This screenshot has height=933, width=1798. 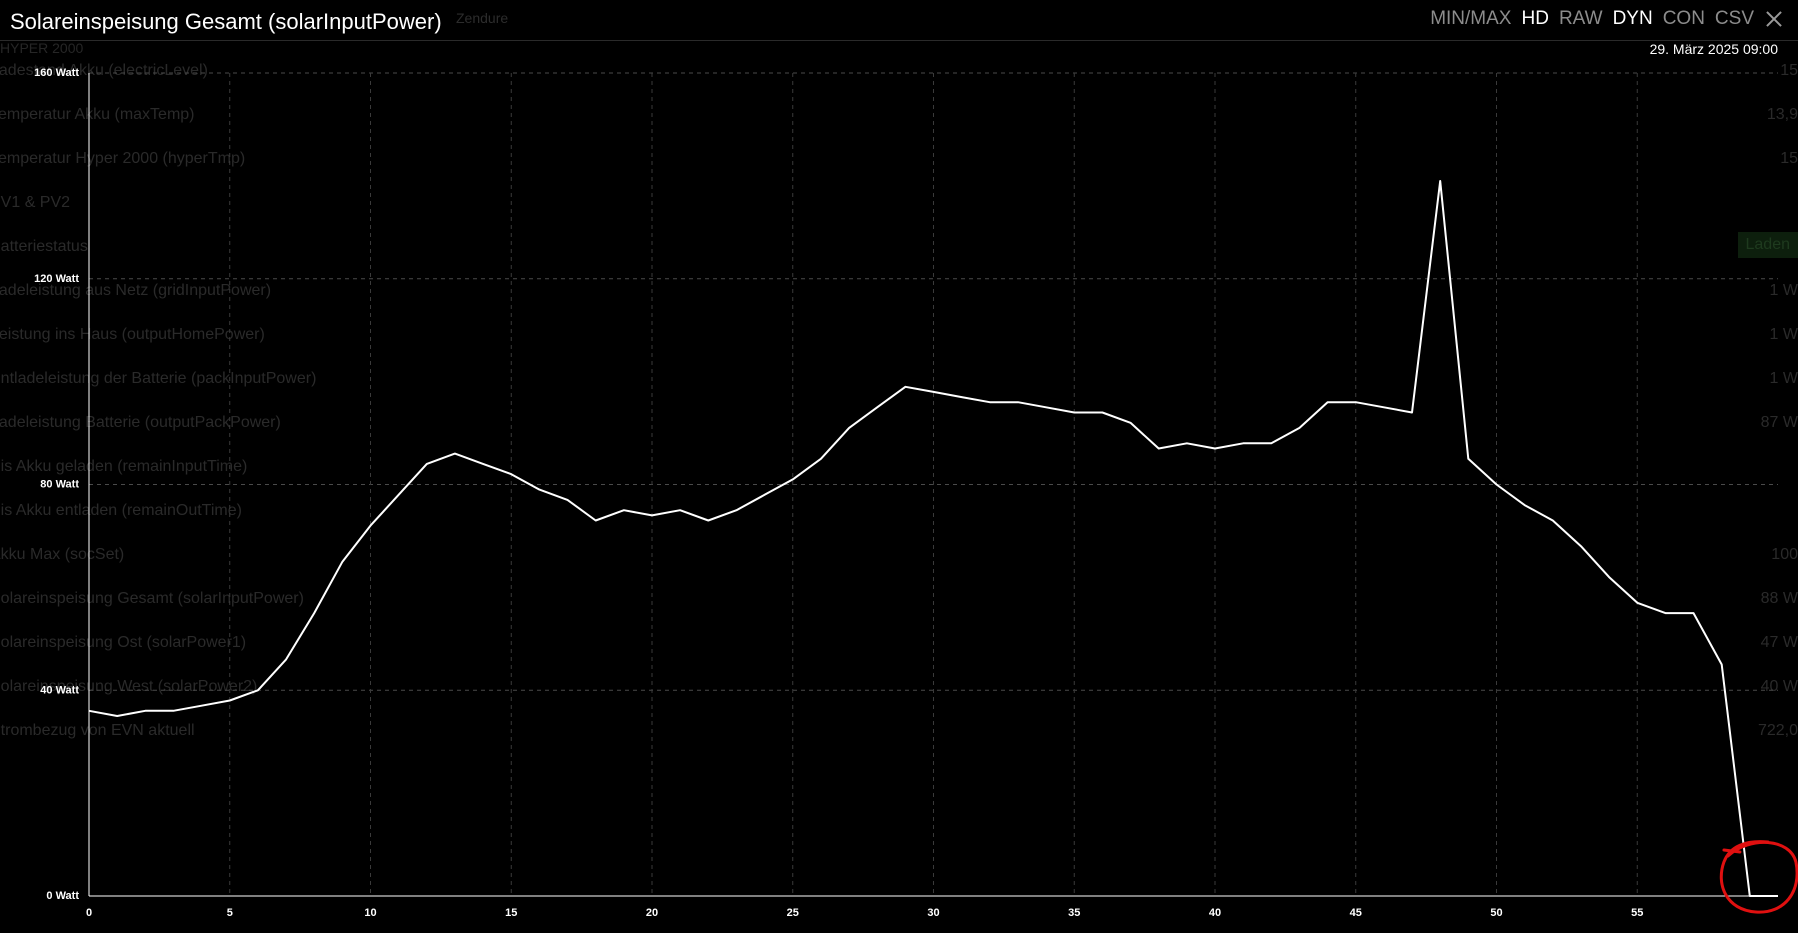 What do you see at coordinates (62, 896) in the screenshot?
I see `y-tick-label: 0 Watt` at bounding box center [62, 896].